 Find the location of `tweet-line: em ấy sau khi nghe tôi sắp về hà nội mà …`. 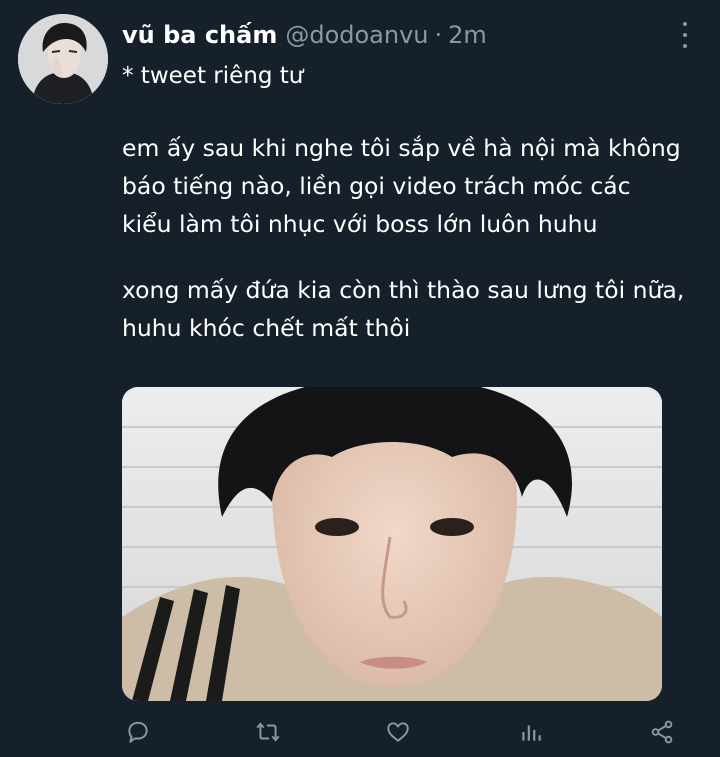

tweet-line: em ấy sau khi nghe tôi sắp về hà nội mà … is located at coordinates (401, 148).